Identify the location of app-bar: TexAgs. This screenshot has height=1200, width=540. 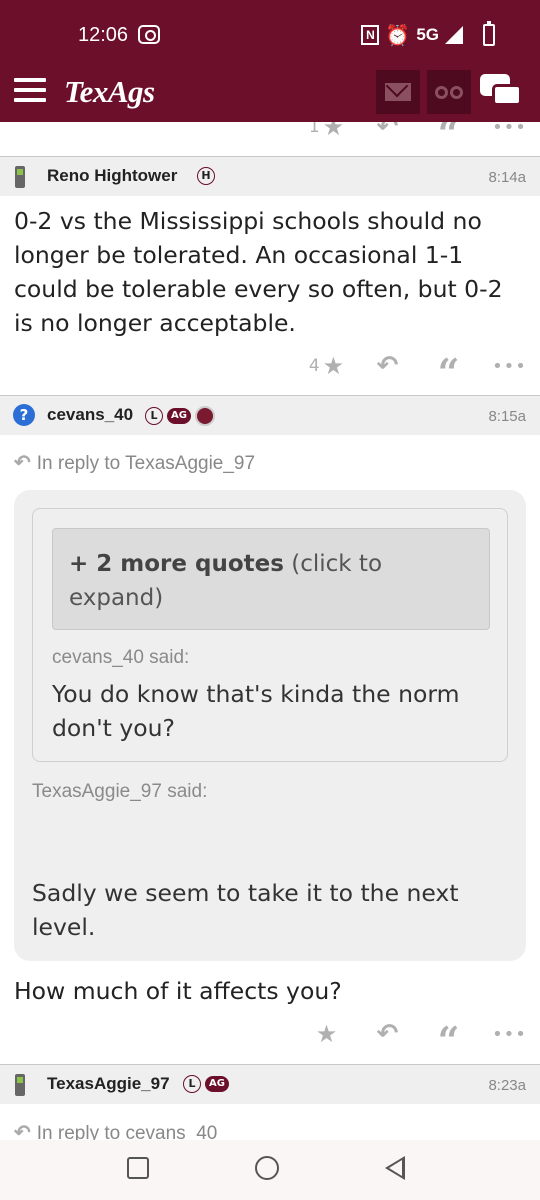
(270, 92).